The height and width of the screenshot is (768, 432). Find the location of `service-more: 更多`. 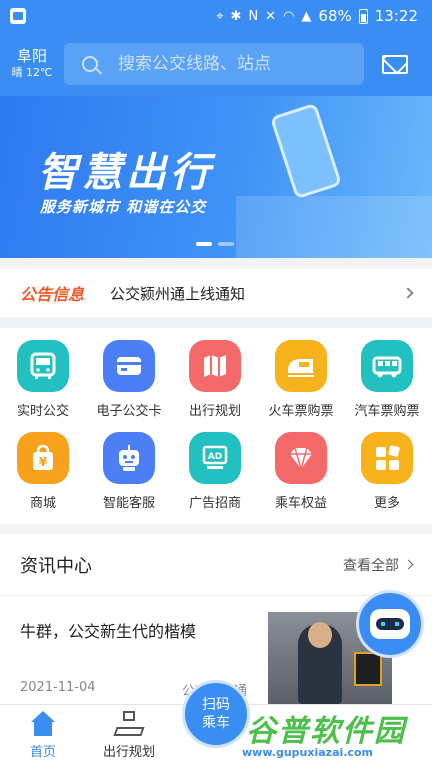

service-more: 更多 is located at coordinates (387, 471).